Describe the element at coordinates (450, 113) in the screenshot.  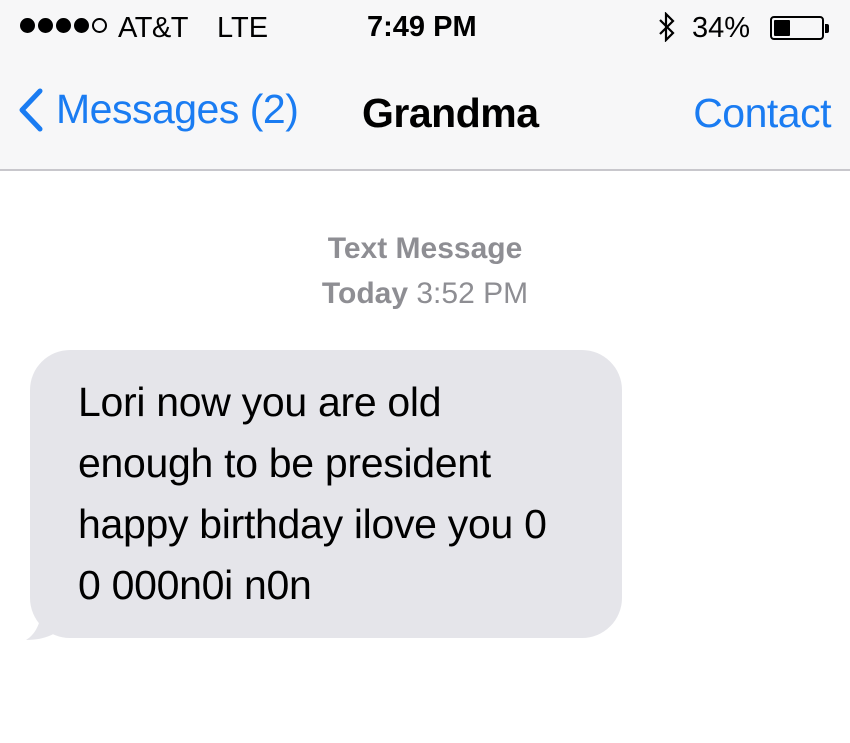
I see `conversation-title: Grandma` at that location.